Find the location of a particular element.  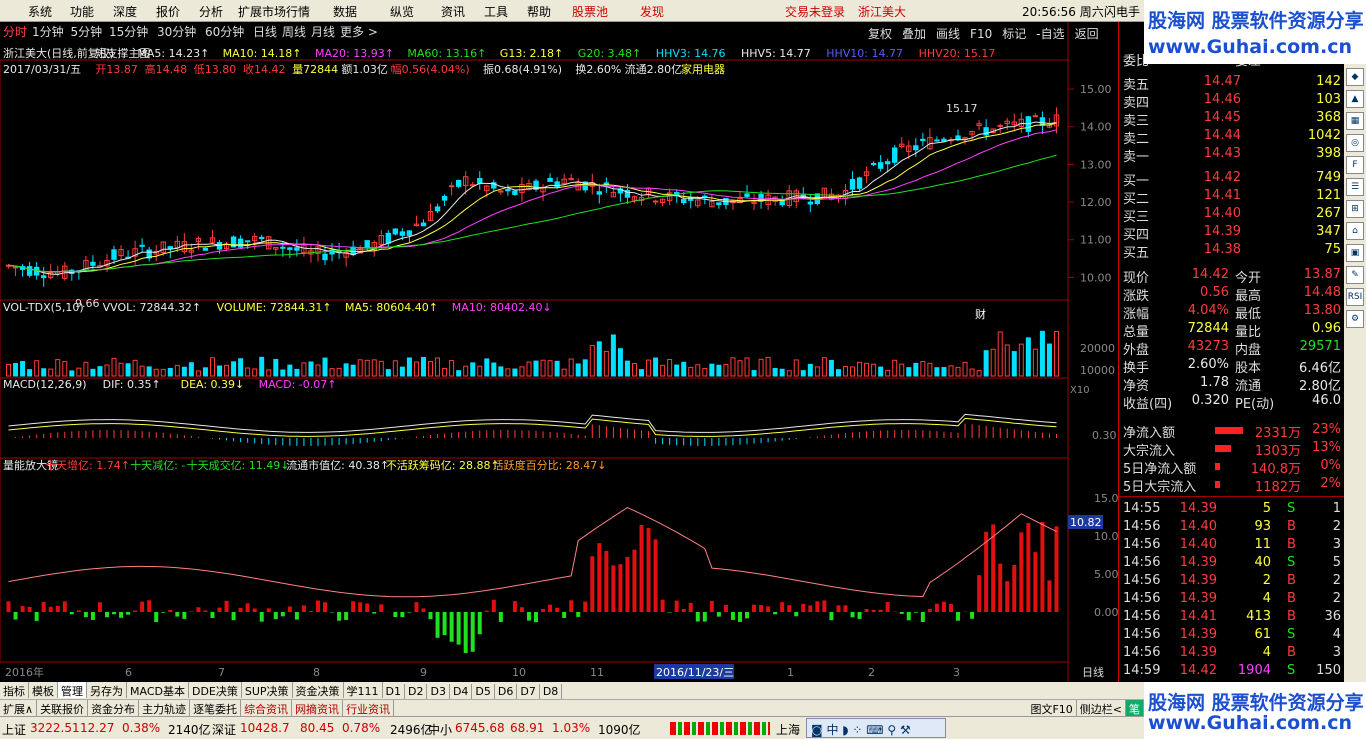

flow-percent: 13% is located at coordinates (1326, 447).